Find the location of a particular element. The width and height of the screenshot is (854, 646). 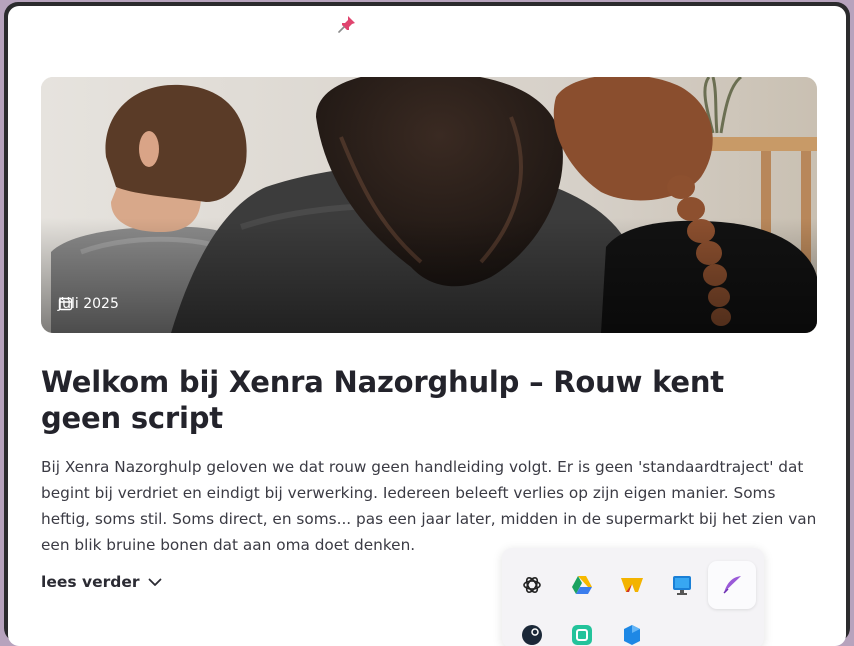

app-blue-icon is located at coordinates (632, 628).